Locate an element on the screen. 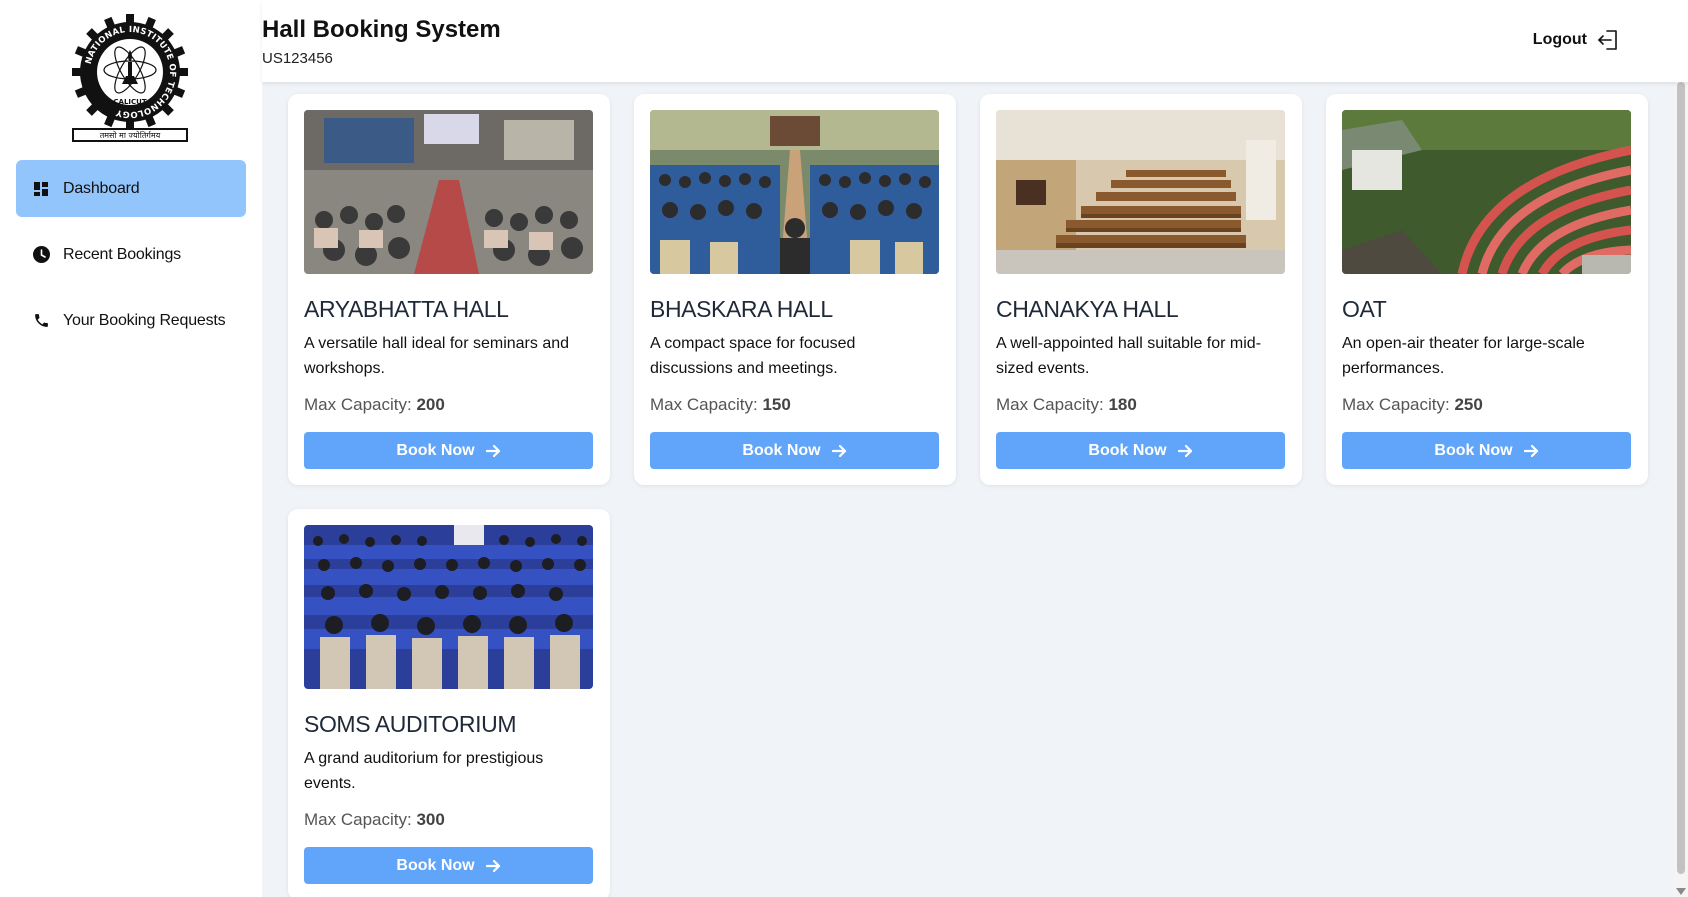 This screenshot has width=1688, height=897. capacity-value: 150 is located at coordinates (776, 404).